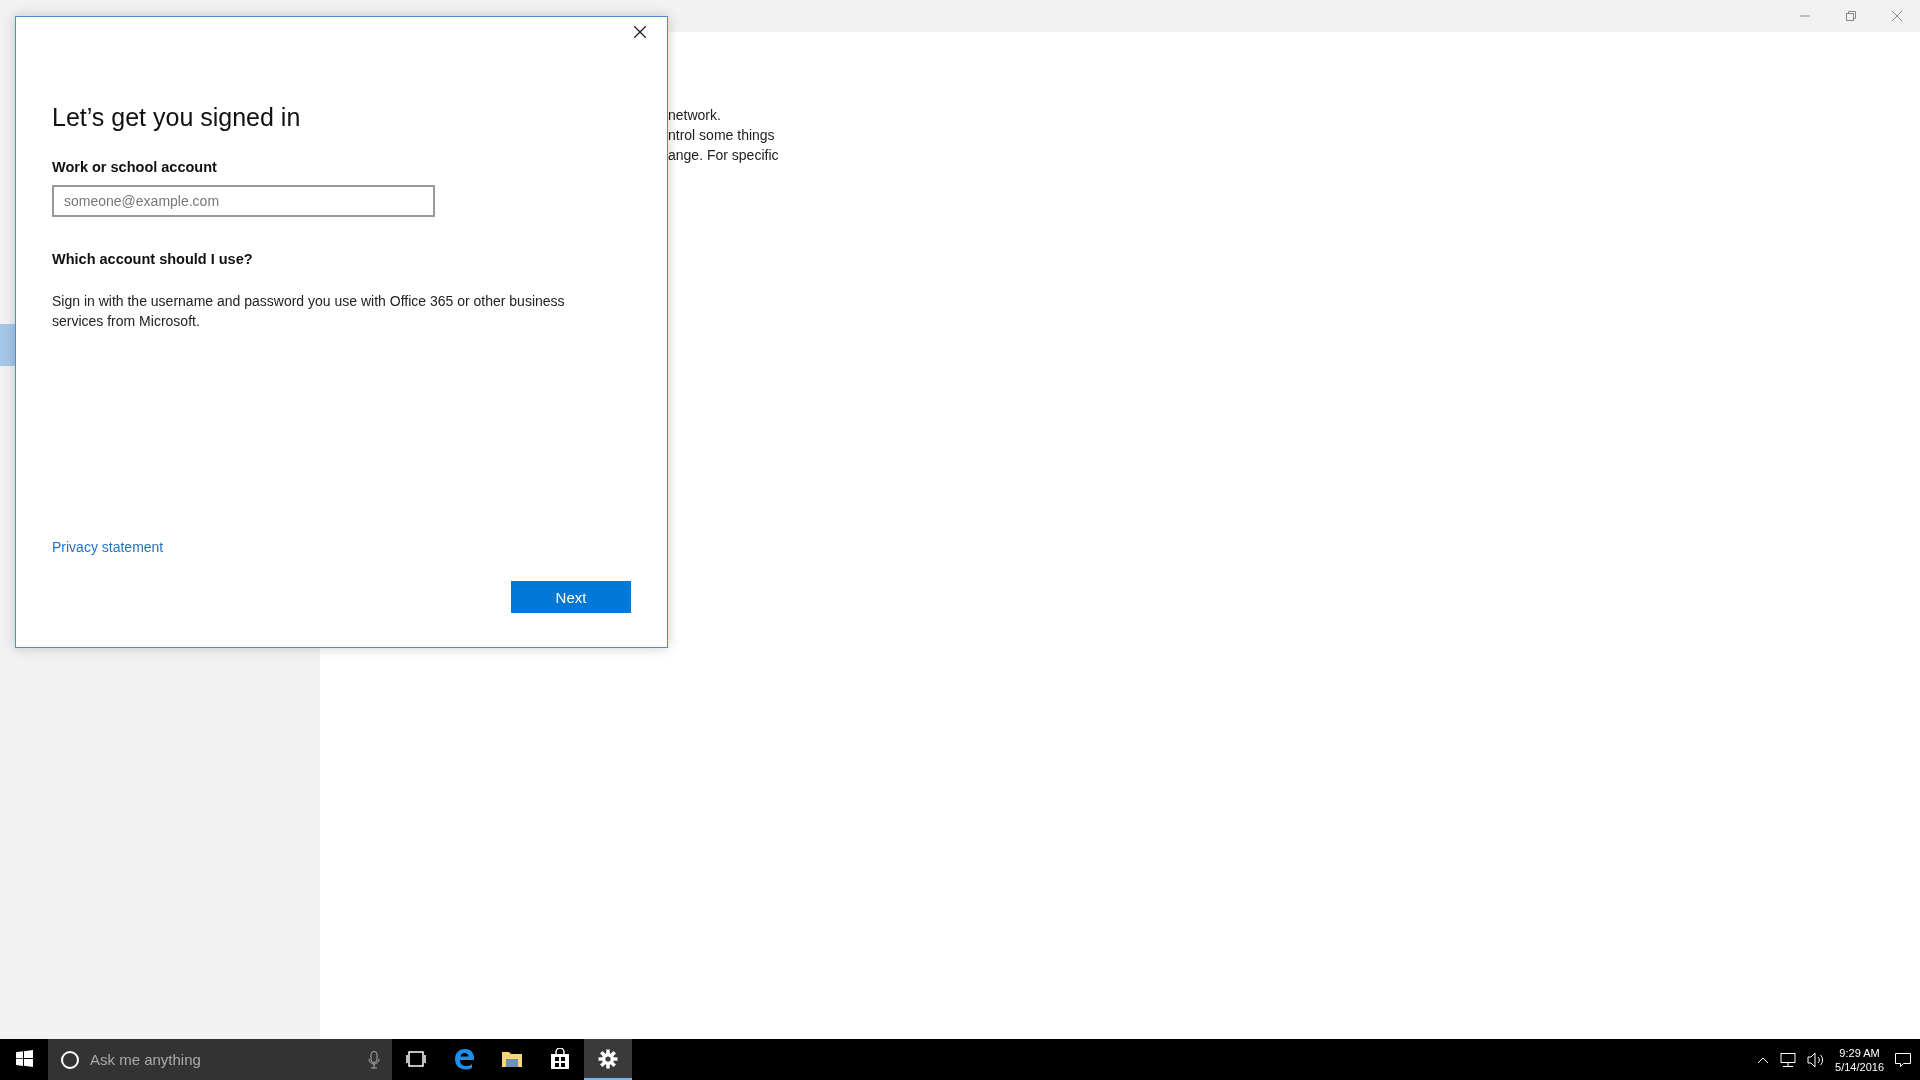  Describe the element at coordinates (560, 1058) in the screenshot. I see `shopping-bag-icon` at that location.